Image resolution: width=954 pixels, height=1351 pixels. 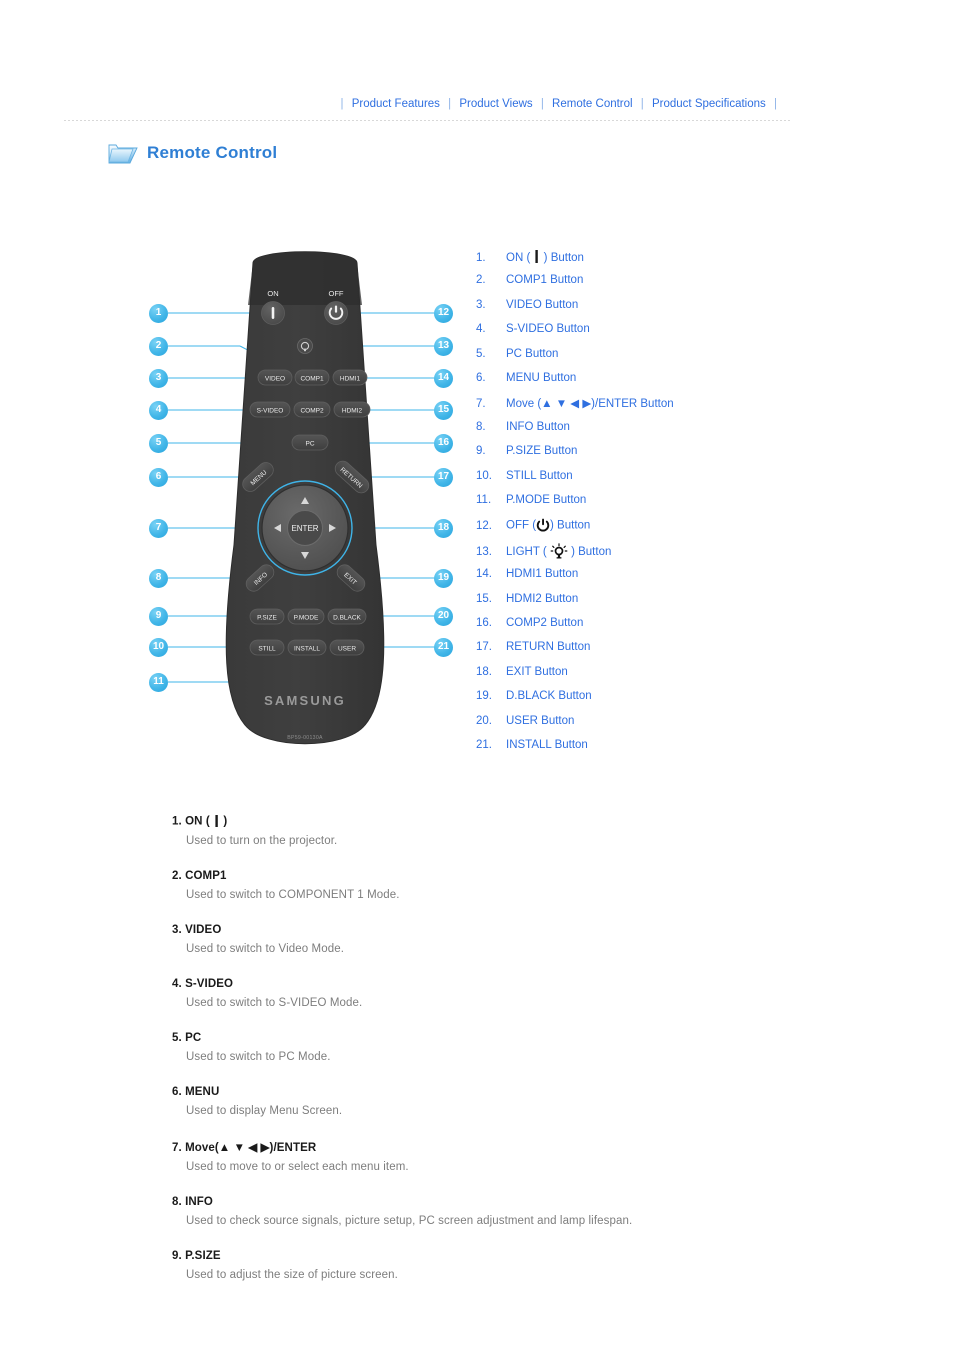 What do you see at coordinates (590, 404) in the screenshot?
I see `legend-label: Move (▲ ▼ ◀ ▶)/ENTER Button` at bounding box center [590, 404].